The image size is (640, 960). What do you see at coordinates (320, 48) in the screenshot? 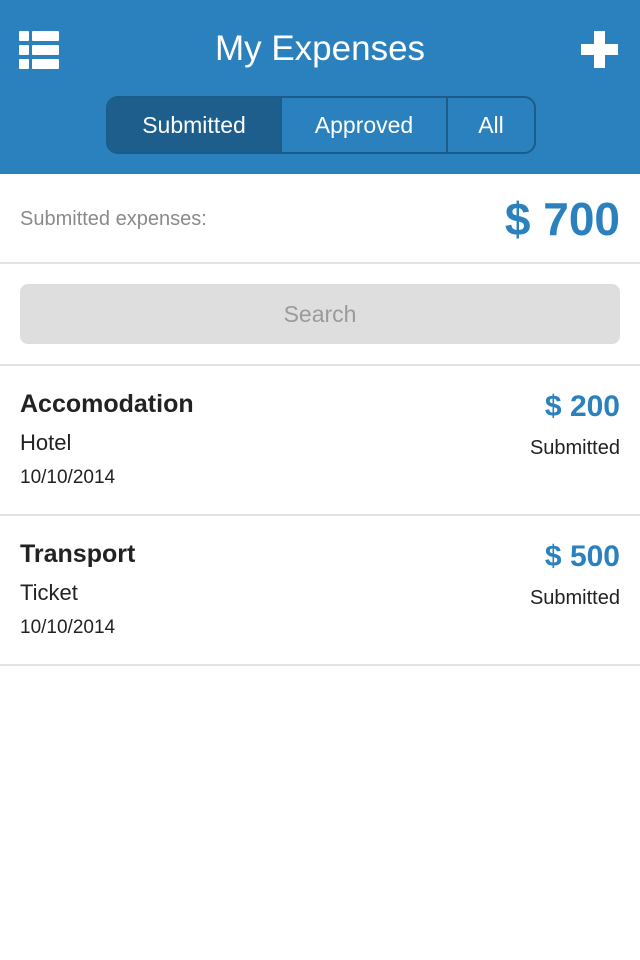
I see `page-title: My Expenses` at bounding box center [320, 48].